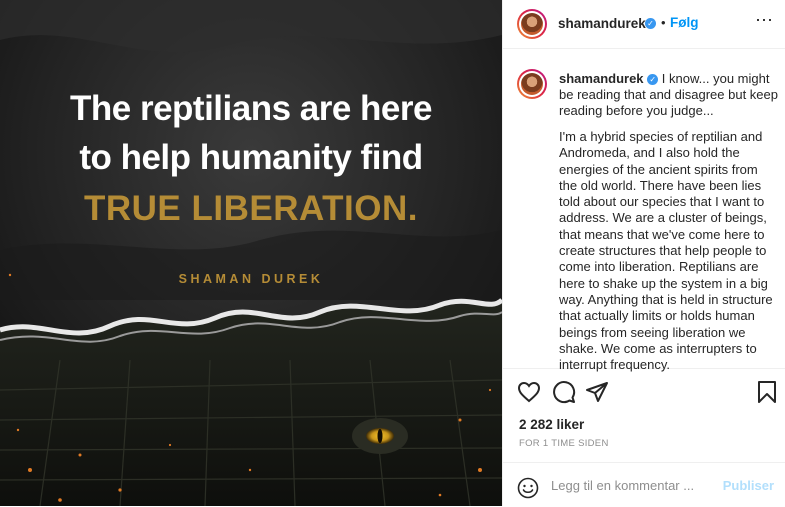  What do you see at coordinates (684, 22) in the screenshot?
I see `follow-button: Følg` at bounding box center [684, 22].